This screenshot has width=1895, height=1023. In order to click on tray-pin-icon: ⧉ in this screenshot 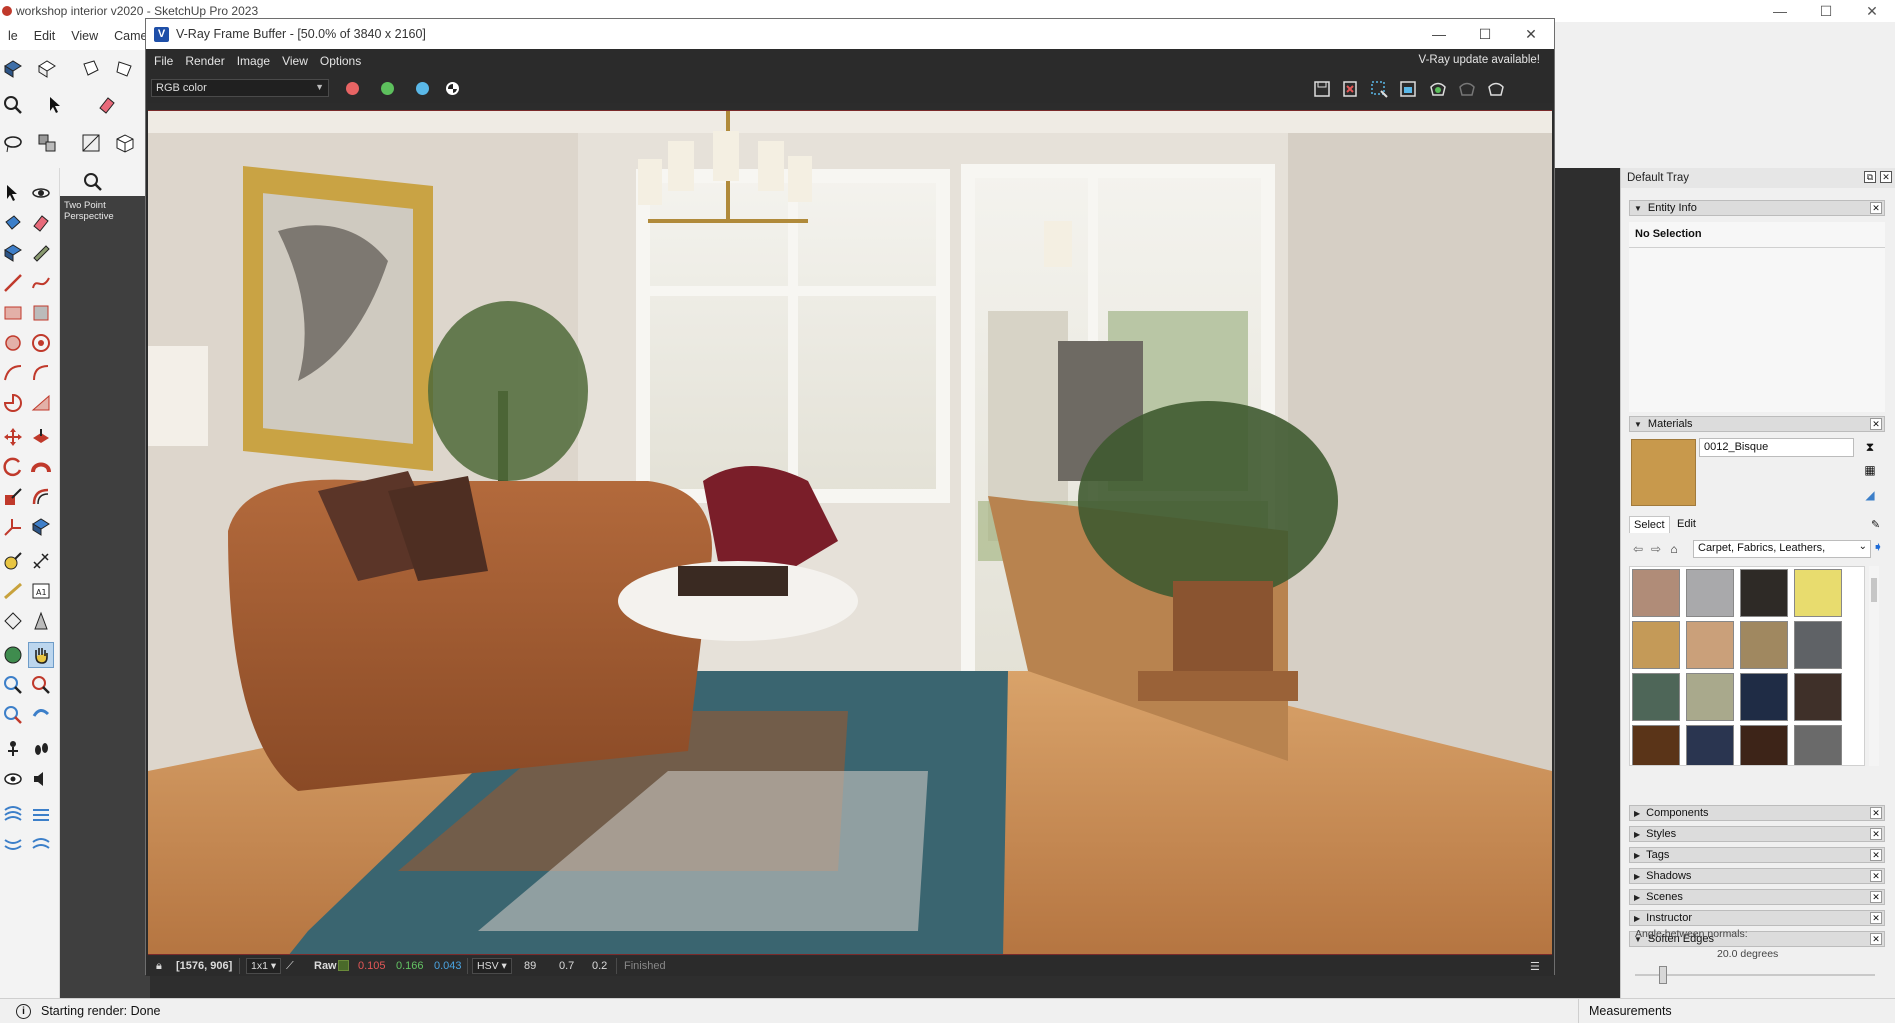, I will do `click(1870, 177)`.